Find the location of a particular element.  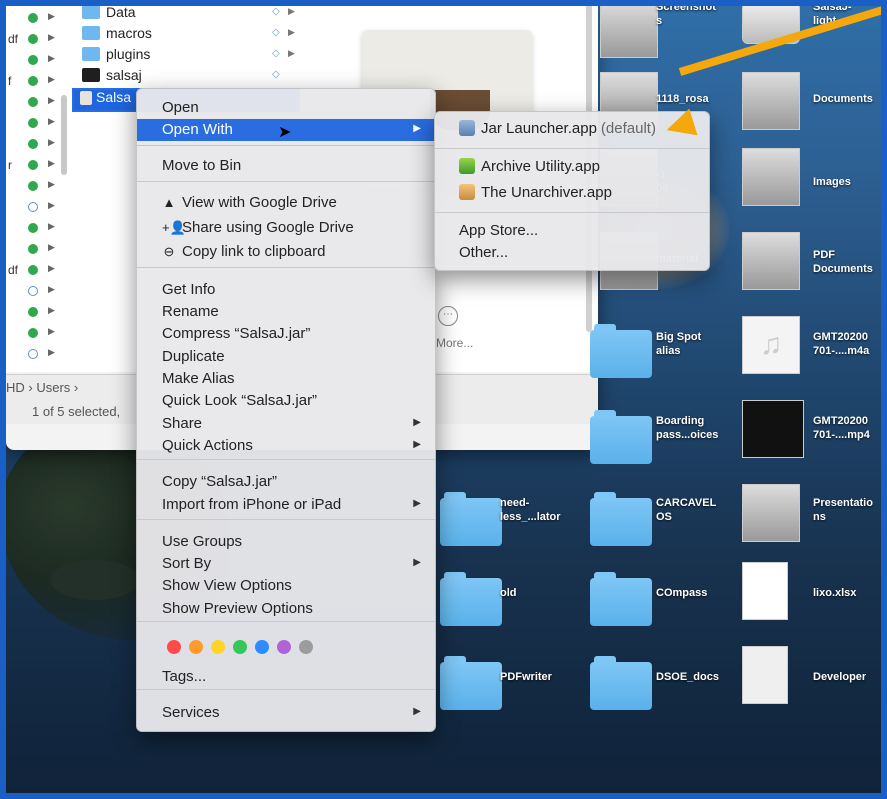

synced-check-icon is located at coordinates (33, 270).